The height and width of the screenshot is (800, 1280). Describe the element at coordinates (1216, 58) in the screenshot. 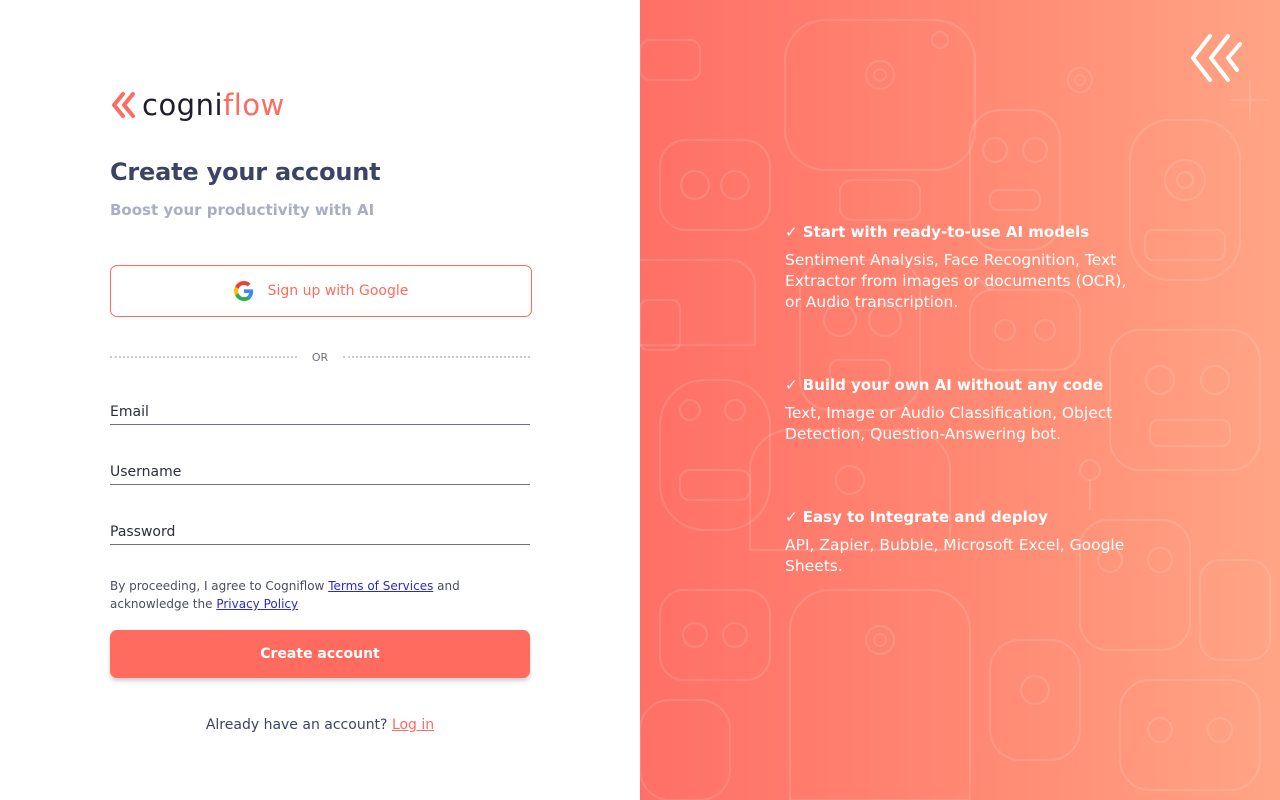

I see `cogniflow-outline-icon` at that location.